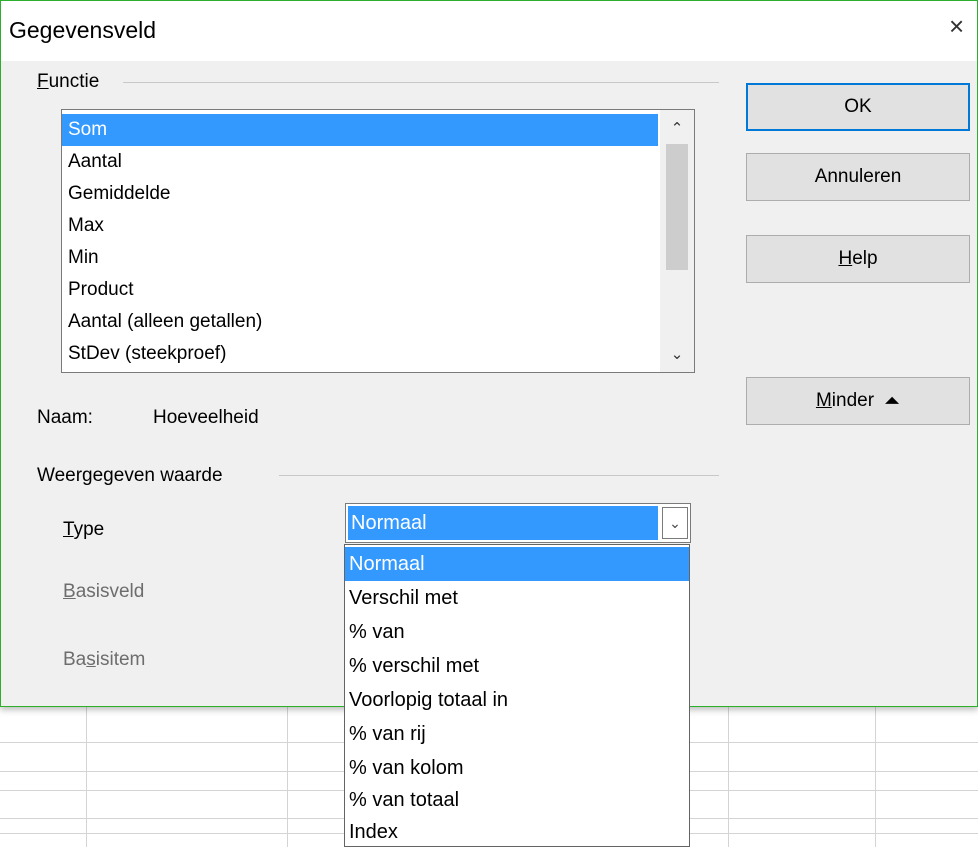 This screenshot has width=978, height=847. What do you see at coordinates (517, 800) in the screenshot?
I see `type-option: % van totaal` at bounding box center [517, 800].